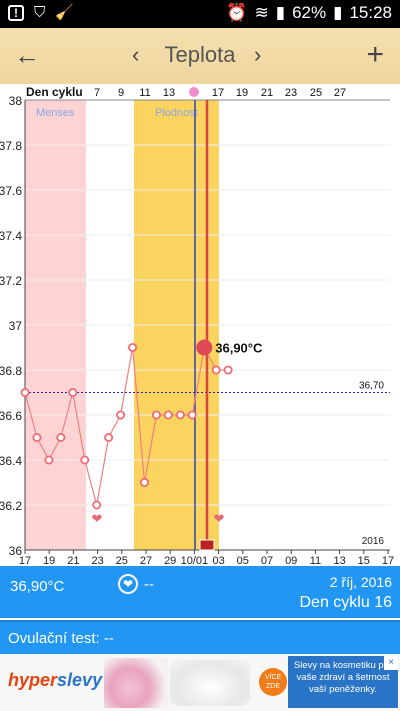  What do you see at coordinates (121, 93) in the screenshot?
I see `top-tick-label: 9` at bounding box center [121, 93].